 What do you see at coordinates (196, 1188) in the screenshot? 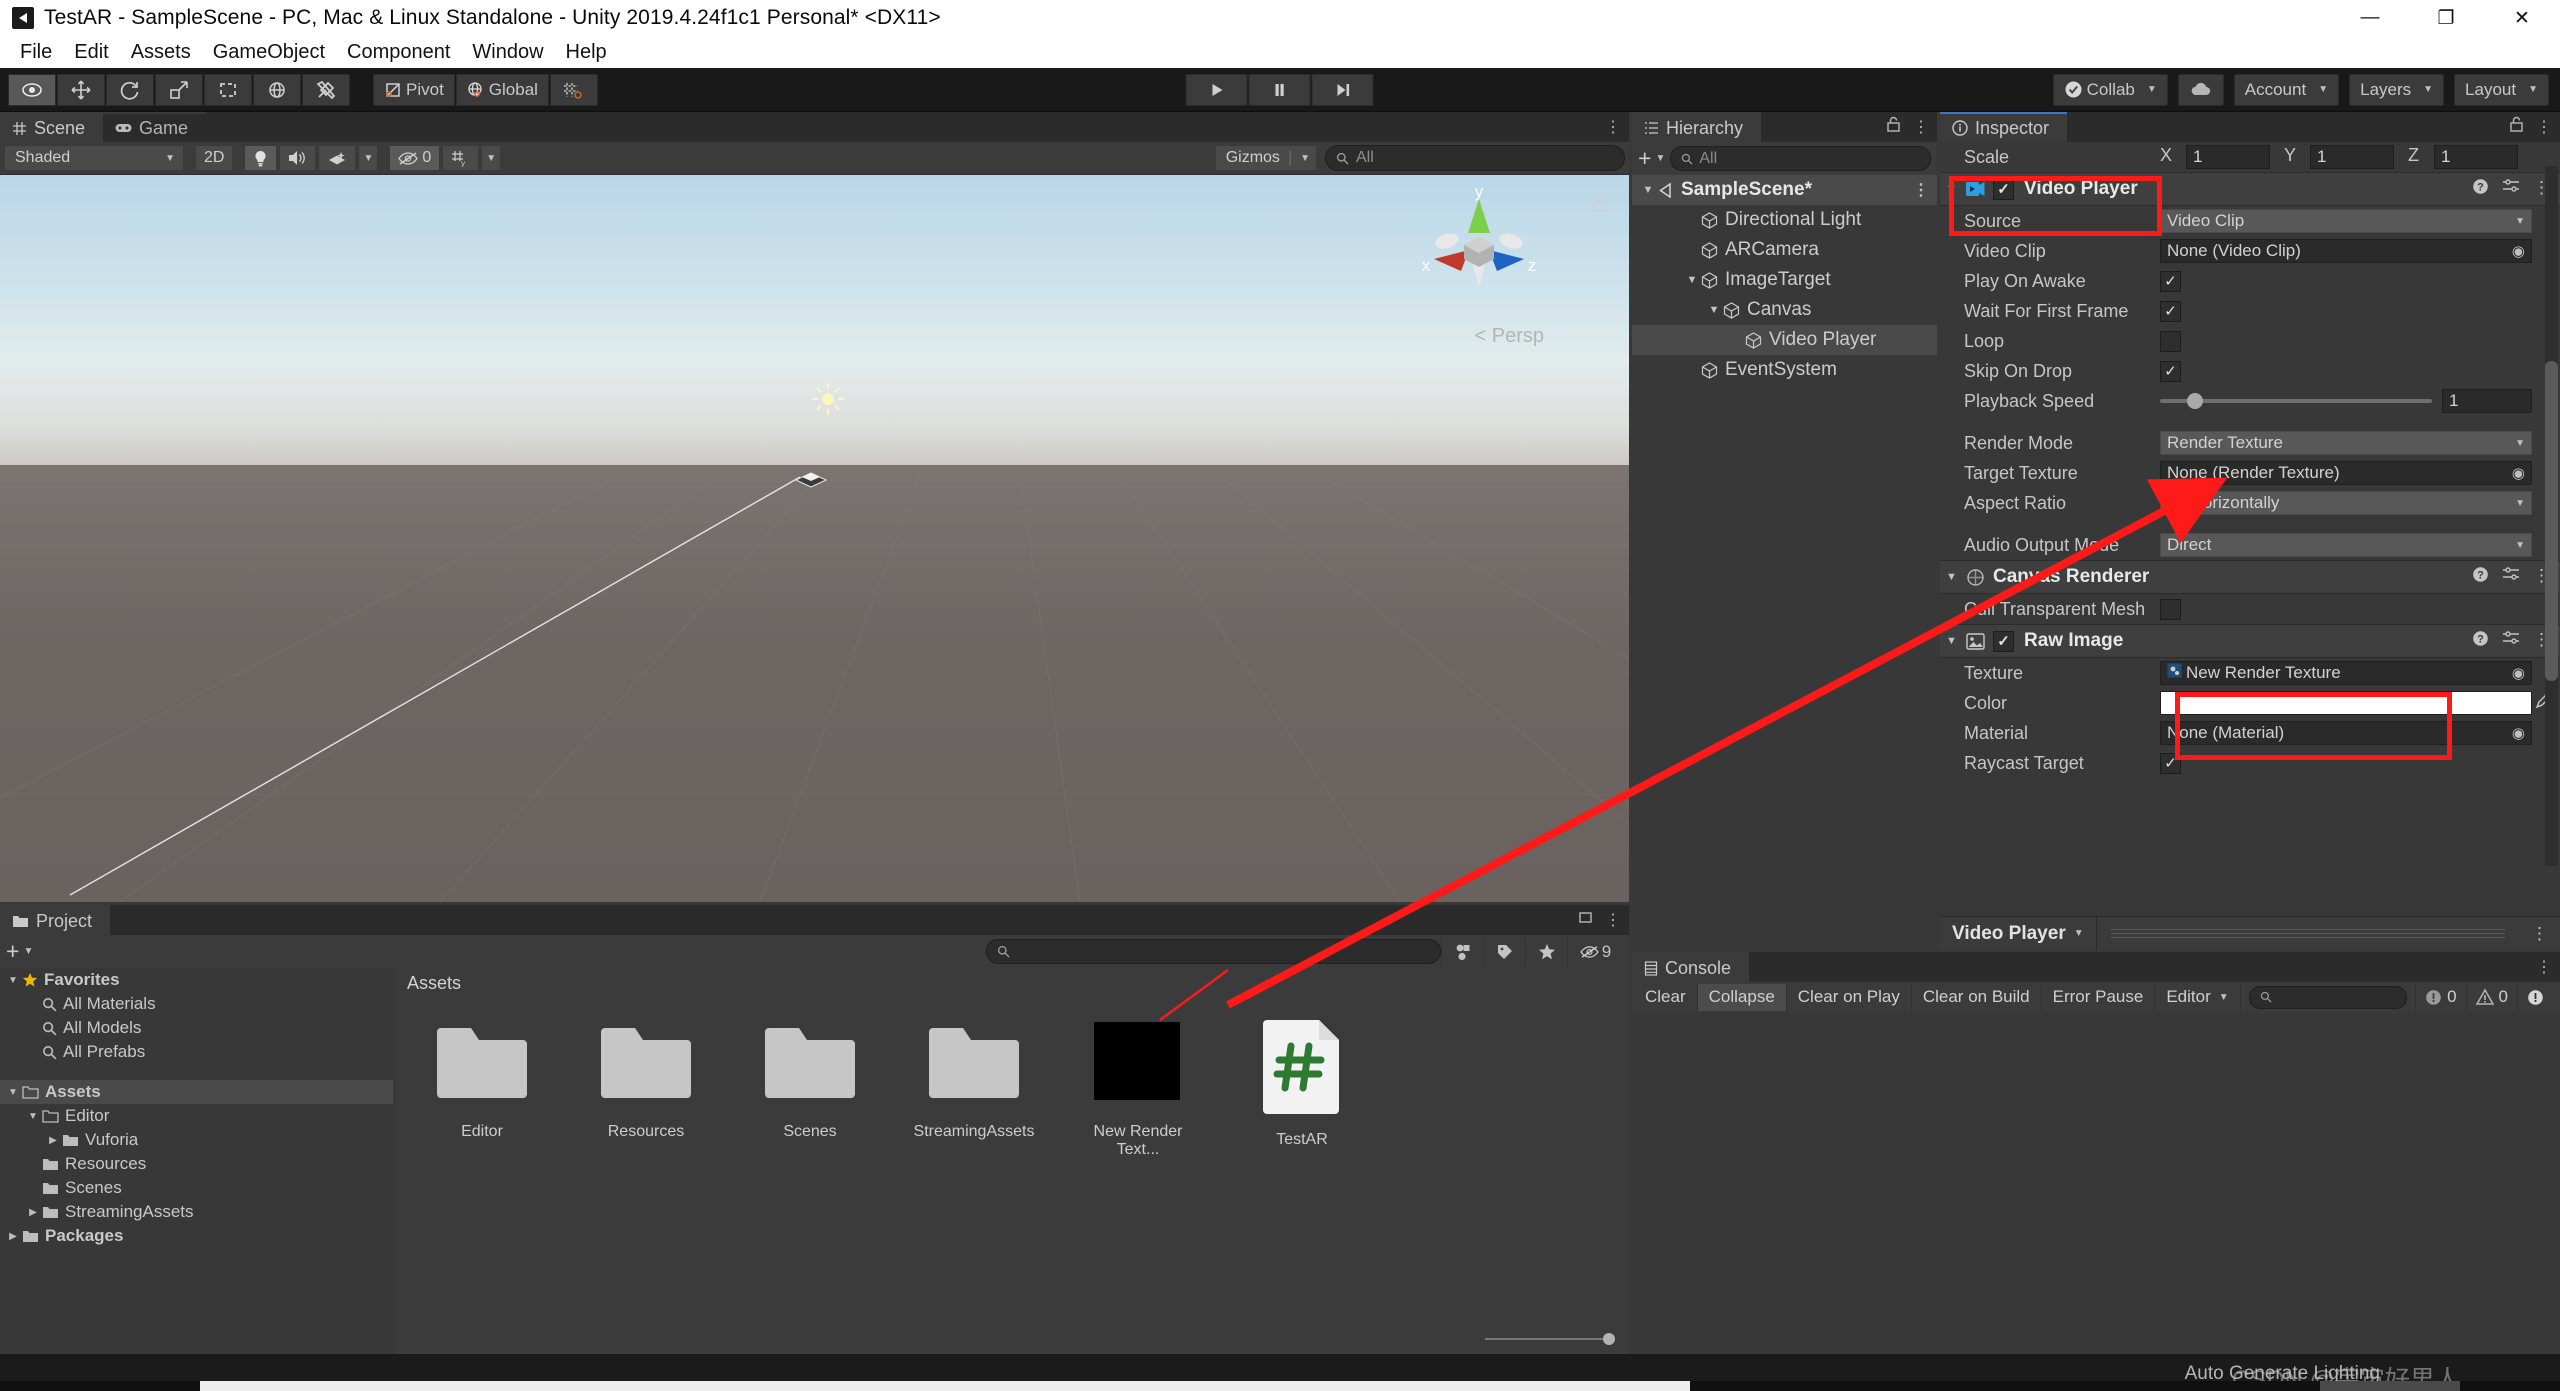
I see `project-tree-item-scenes: Scenes` at bounding box center [196, 1188].